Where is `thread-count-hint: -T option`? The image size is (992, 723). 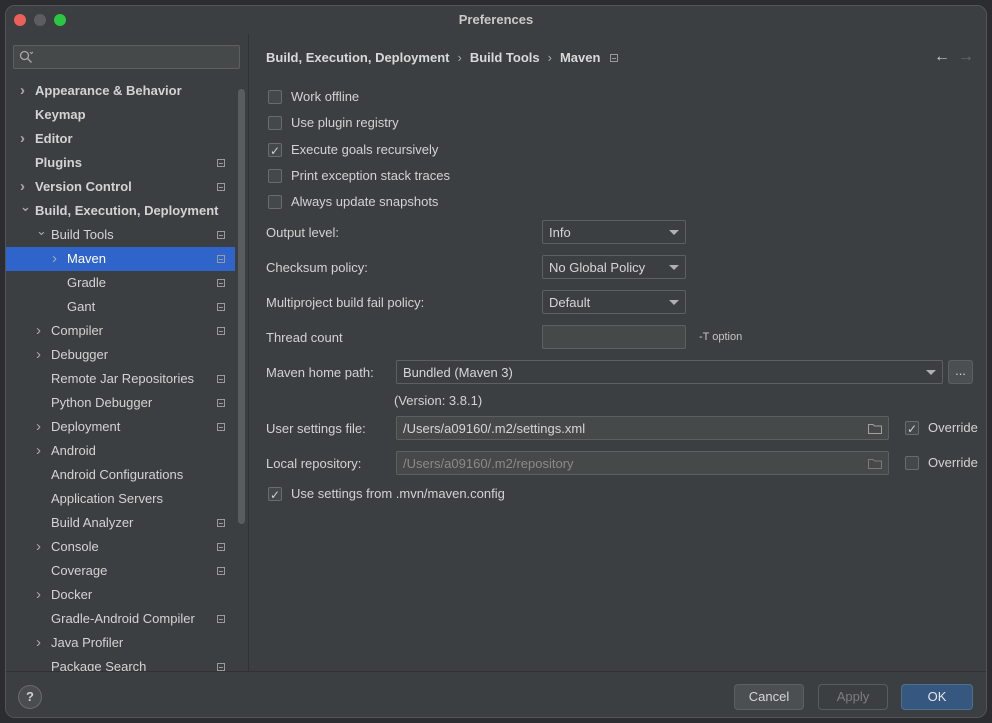 thread-count-hint: -T option is located at coordinates (721, 337).